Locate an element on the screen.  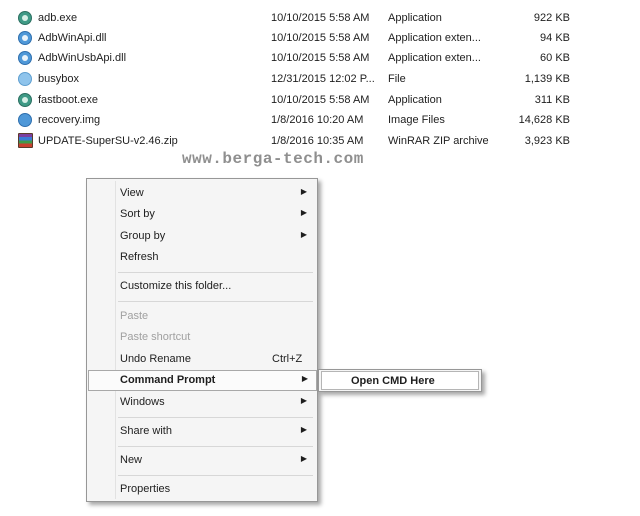
file-size: 94 KB is located at coordinates (555, 38).